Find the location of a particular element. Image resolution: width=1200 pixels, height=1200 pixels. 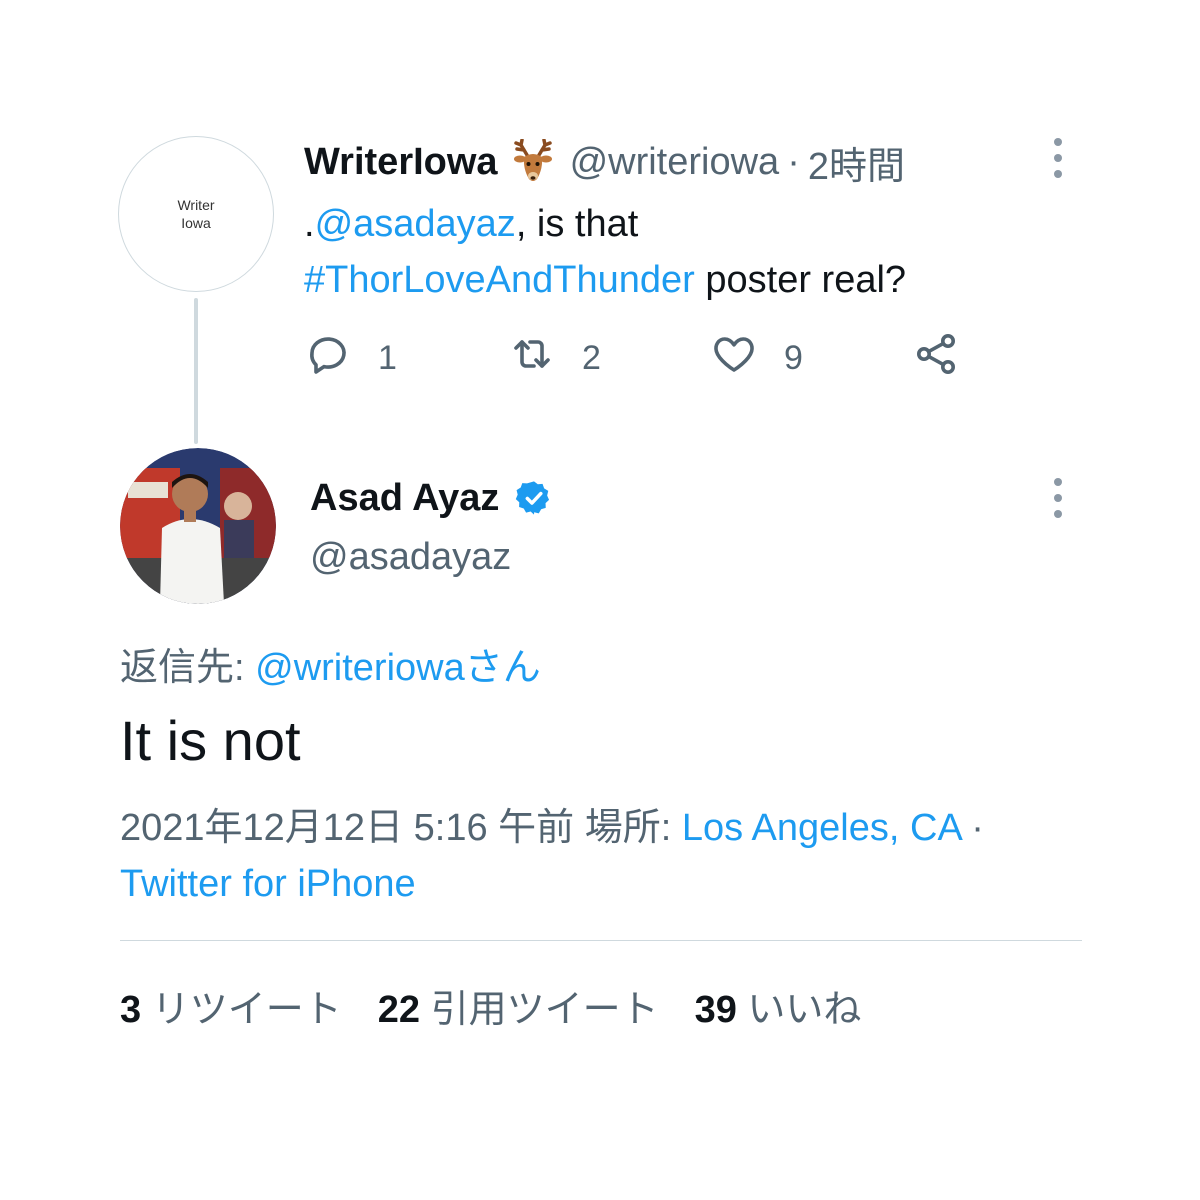

parent-tweet-header: WriterIowa @writeriowa · 2時間 is located at coordinates (604, 162).